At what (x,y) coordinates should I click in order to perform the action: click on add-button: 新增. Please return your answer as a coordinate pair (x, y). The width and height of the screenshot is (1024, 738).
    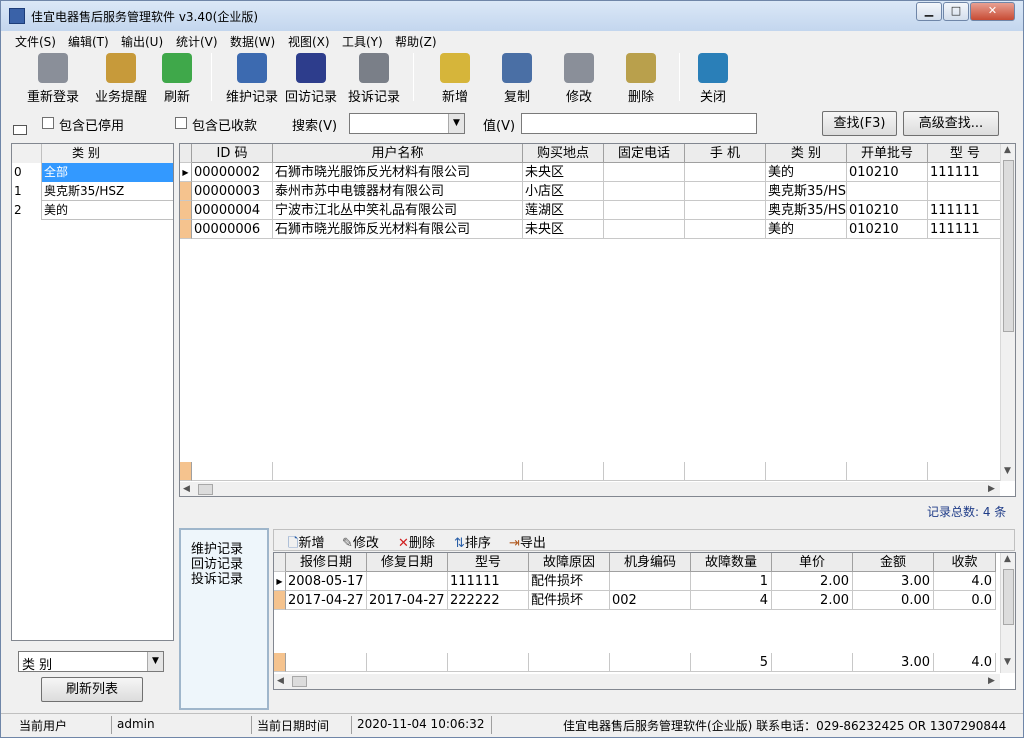
    Looking at the image, I should click on (455, 78).